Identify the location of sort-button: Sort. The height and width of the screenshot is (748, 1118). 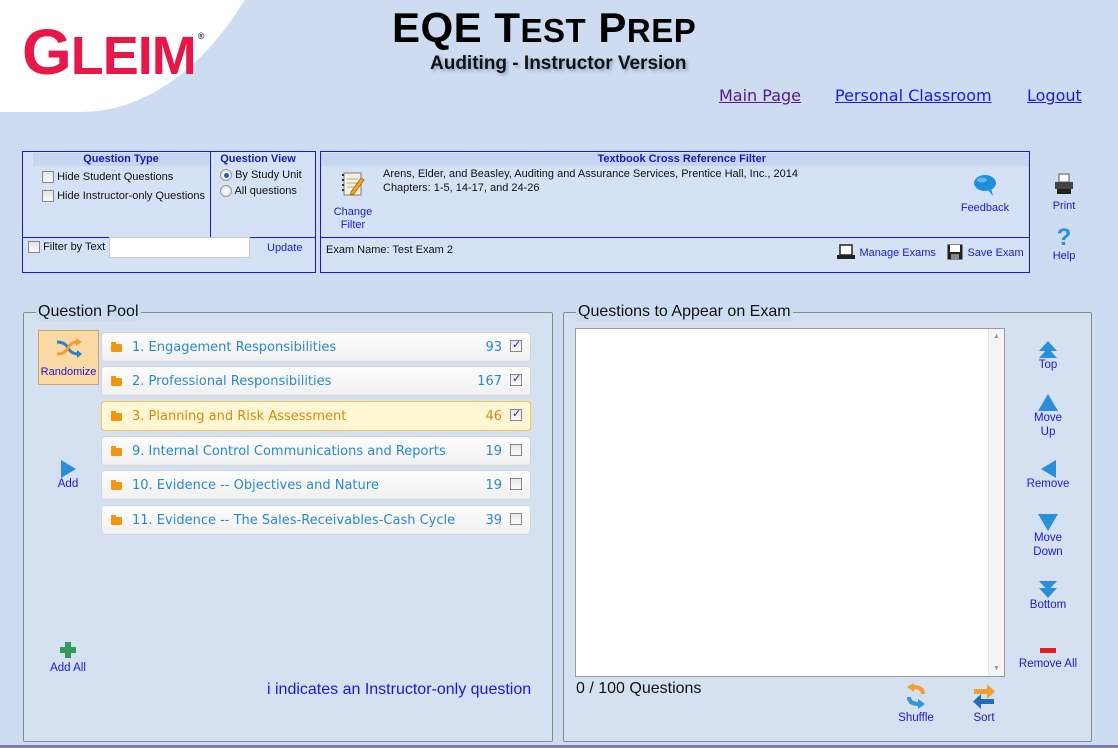
(984, 703).